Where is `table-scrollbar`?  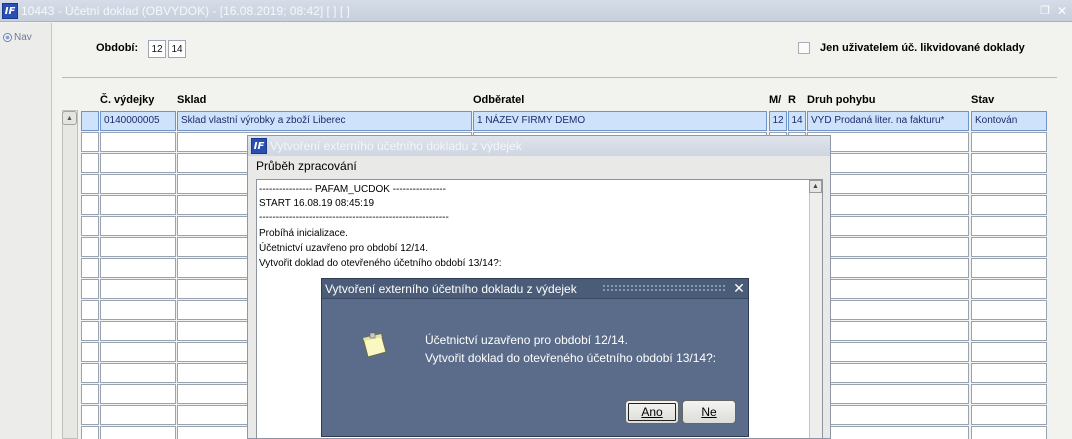
table-scrollbar is located at coordinates (70, 274).